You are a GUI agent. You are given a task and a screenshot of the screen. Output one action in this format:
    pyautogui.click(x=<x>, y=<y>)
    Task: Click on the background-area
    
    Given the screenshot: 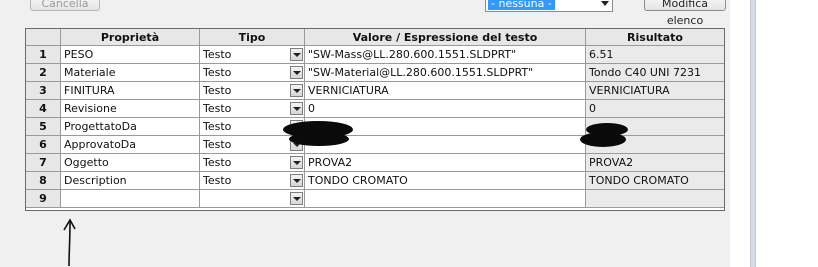 What is the action you would take?
    pyautogui.click(x=774, y=133)
    